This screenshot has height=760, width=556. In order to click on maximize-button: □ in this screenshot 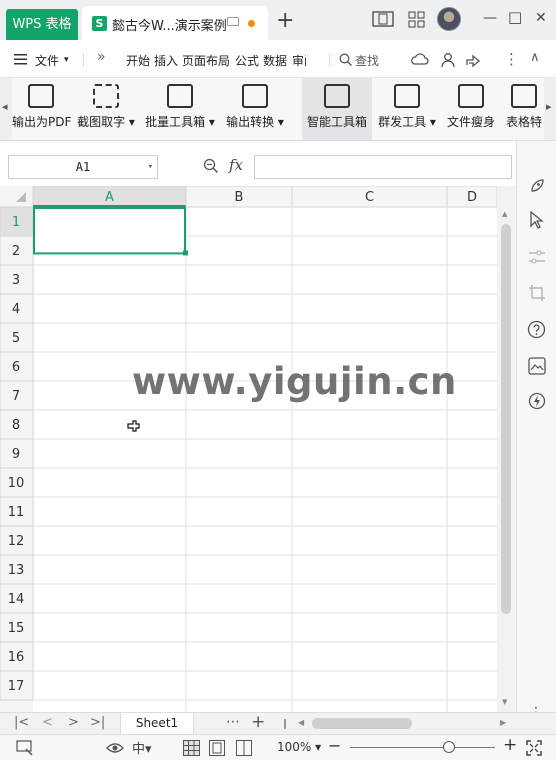, I will do `click(515, 17)`.